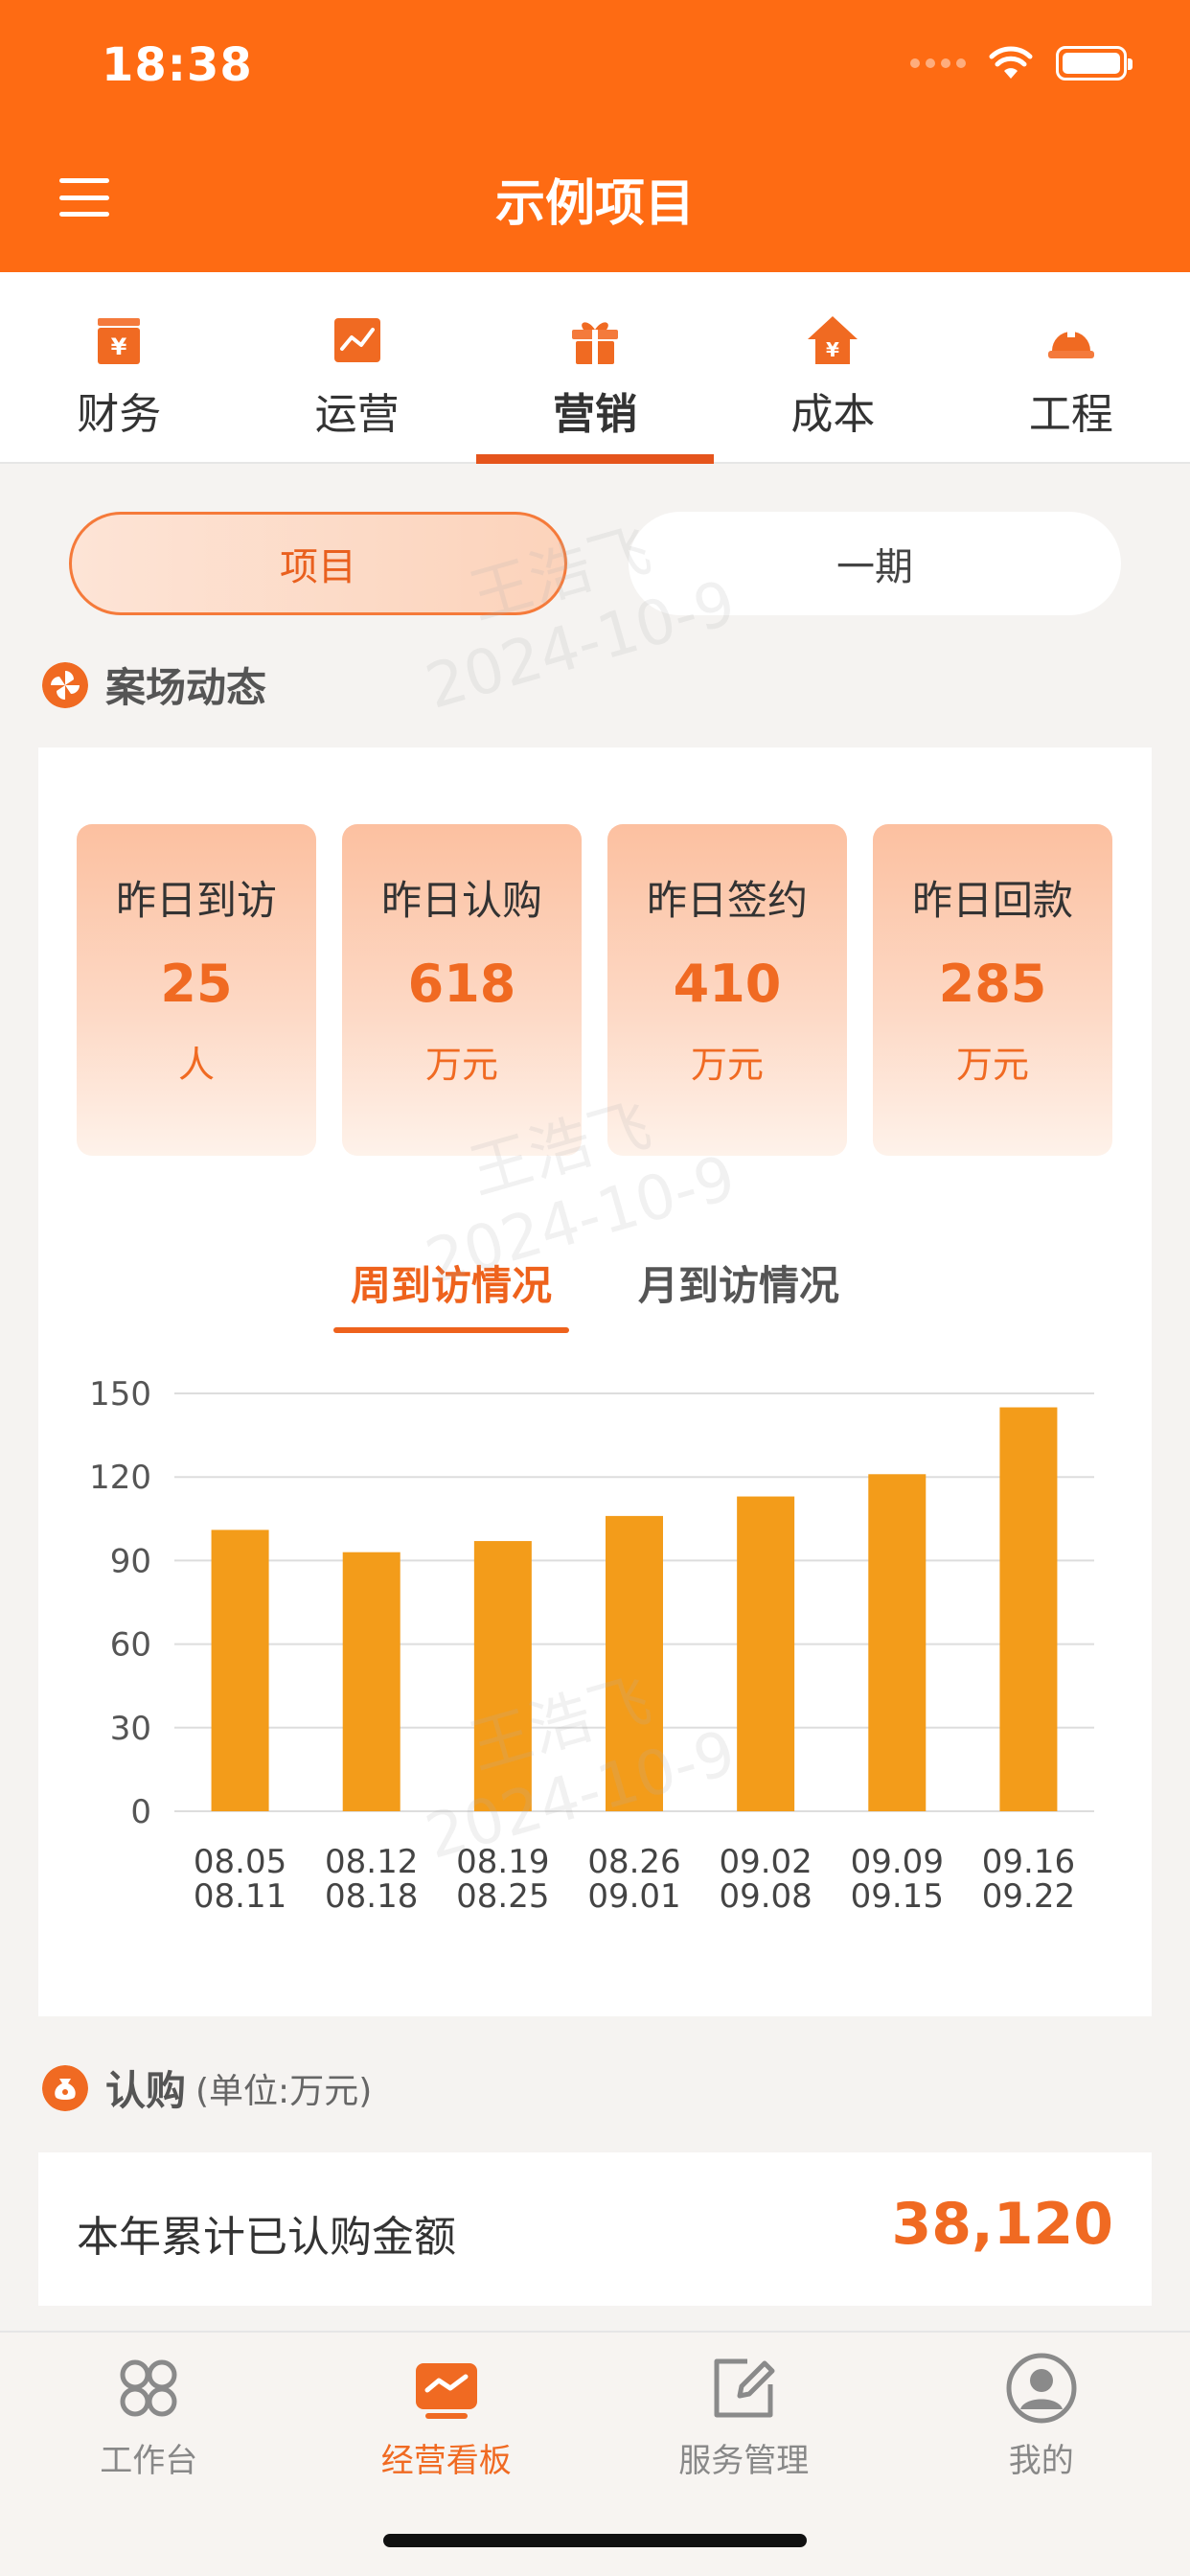 The height and width of the screenshot is (2576, 1190). What do you see at coordinates (146, 2090) in the screenshot?
I see `section-title: 认购` at bounding box center [146, 2090].